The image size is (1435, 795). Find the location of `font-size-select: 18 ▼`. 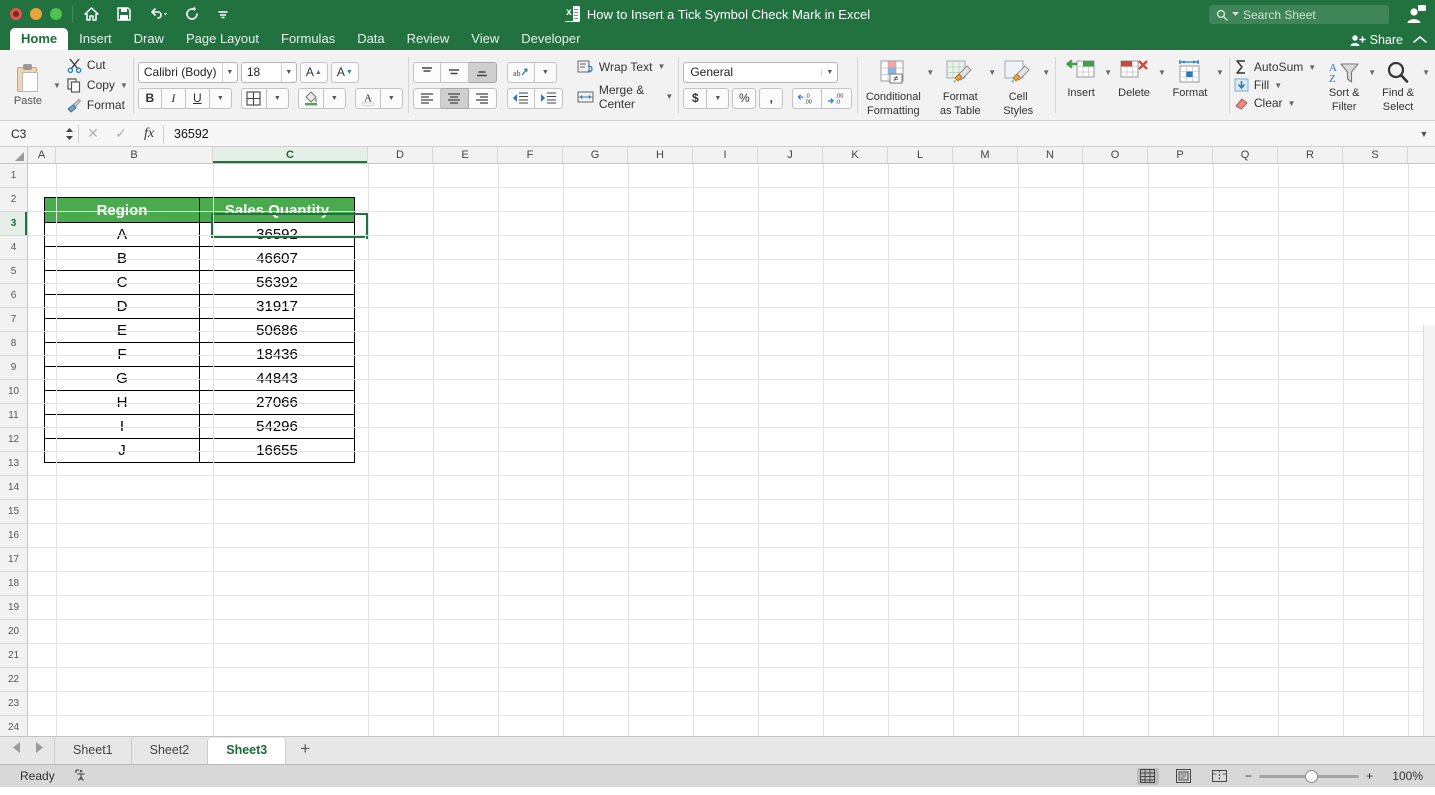

font-size-select: 18 ▼ is located at coordinates (268, 72).